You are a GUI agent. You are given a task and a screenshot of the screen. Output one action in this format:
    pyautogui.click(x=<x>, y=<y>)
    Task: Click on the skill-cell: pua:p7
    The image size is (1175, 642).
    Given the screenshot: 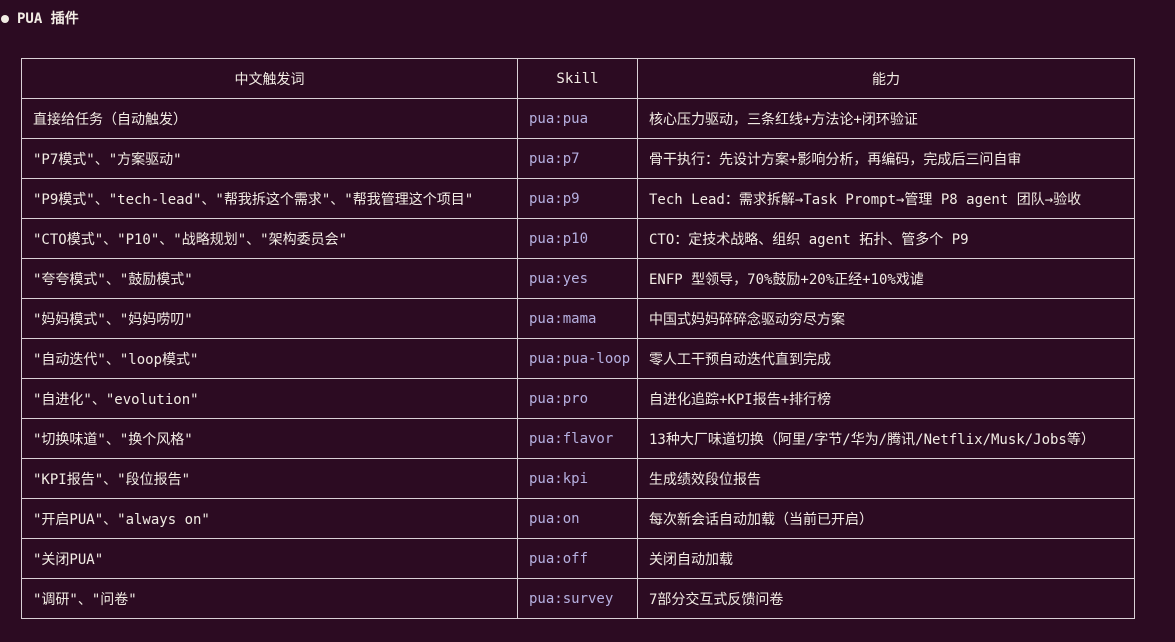 What is the action you would take?
    pyautogui.click(x=577, y=158)
    